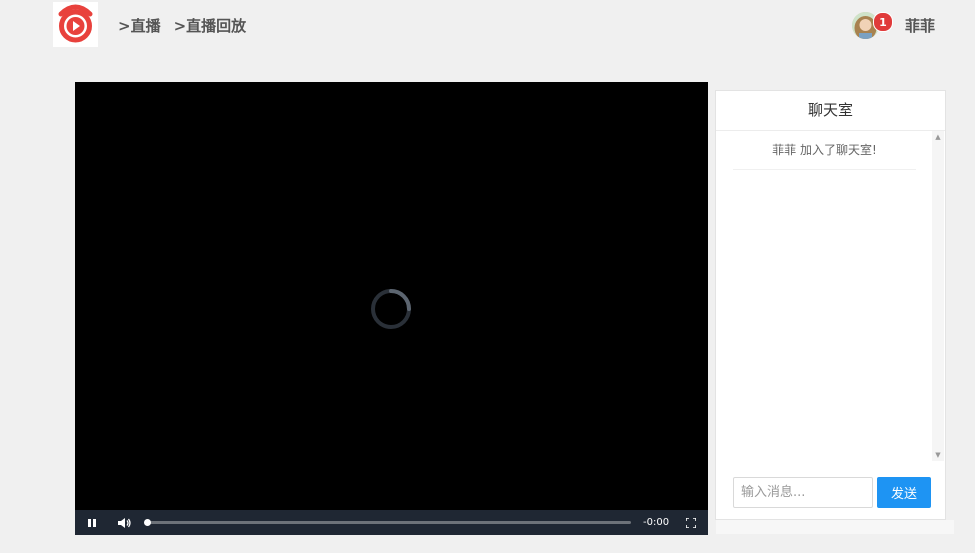 The width and height of the screenshot is (975, 553). Describe the element at coordinates (387, 522) in the screenshot. I see `progress-bar` at that location.